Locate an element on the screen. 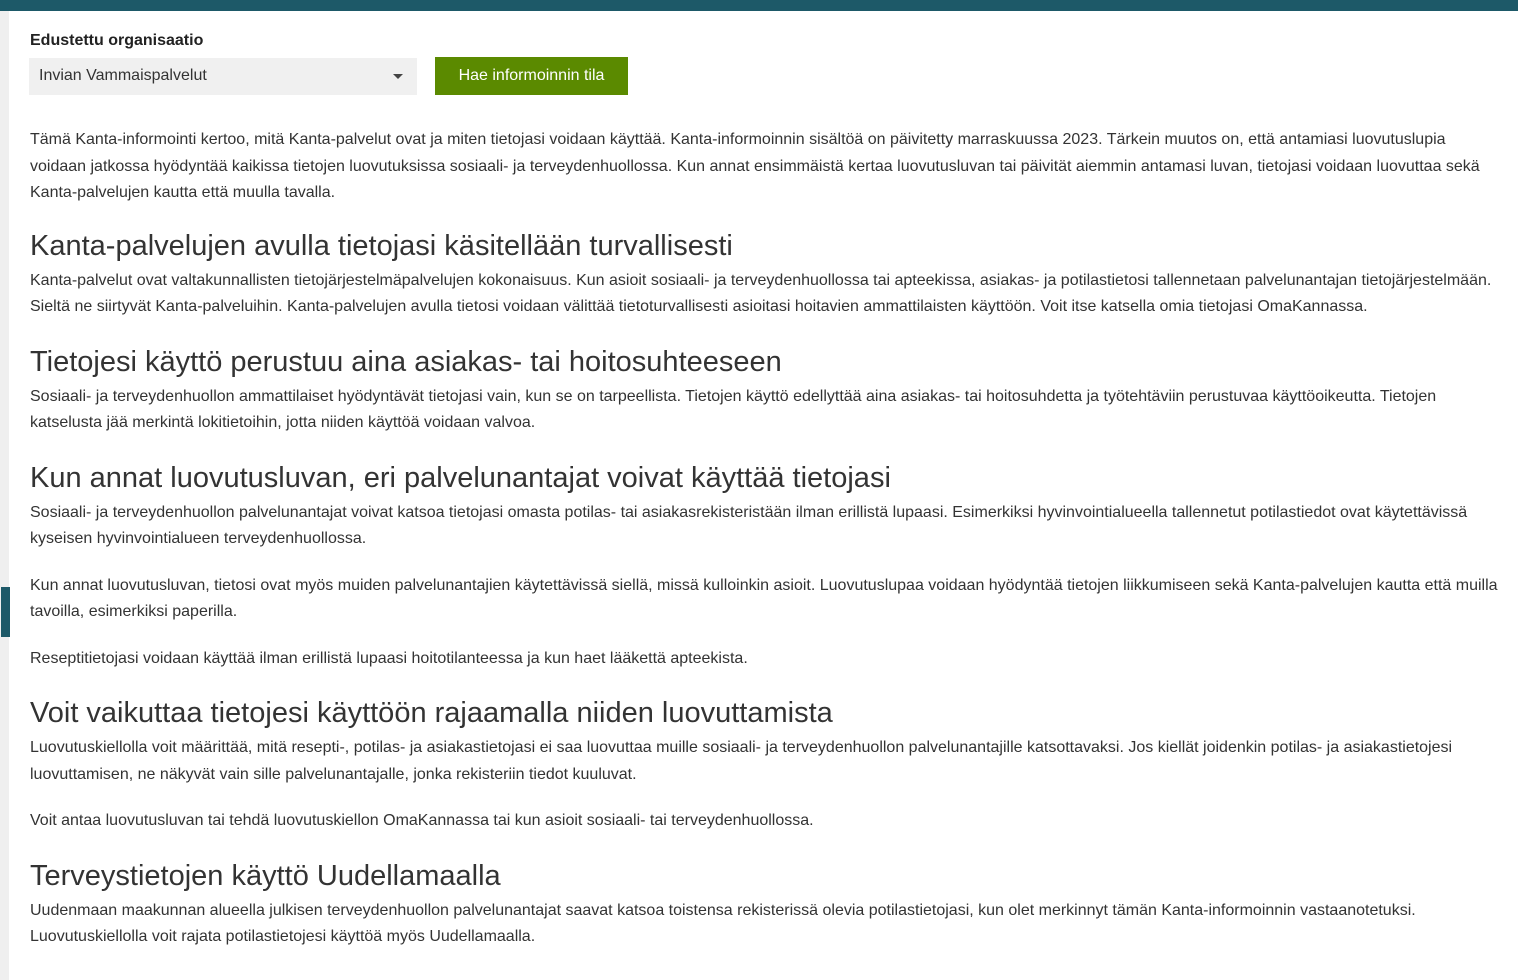  top-accent-bar is located at coordinates (759, 5).